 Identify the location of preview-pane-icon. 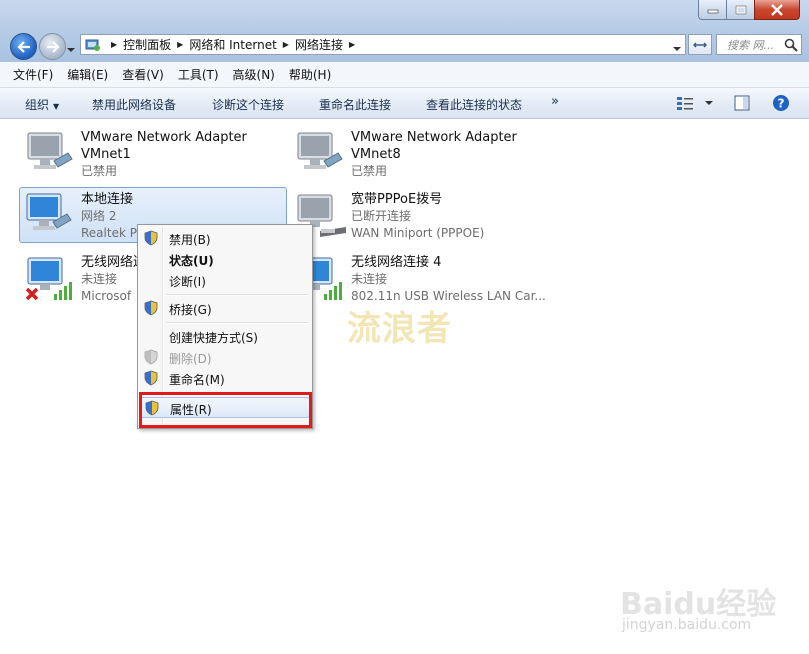
(742, 103).